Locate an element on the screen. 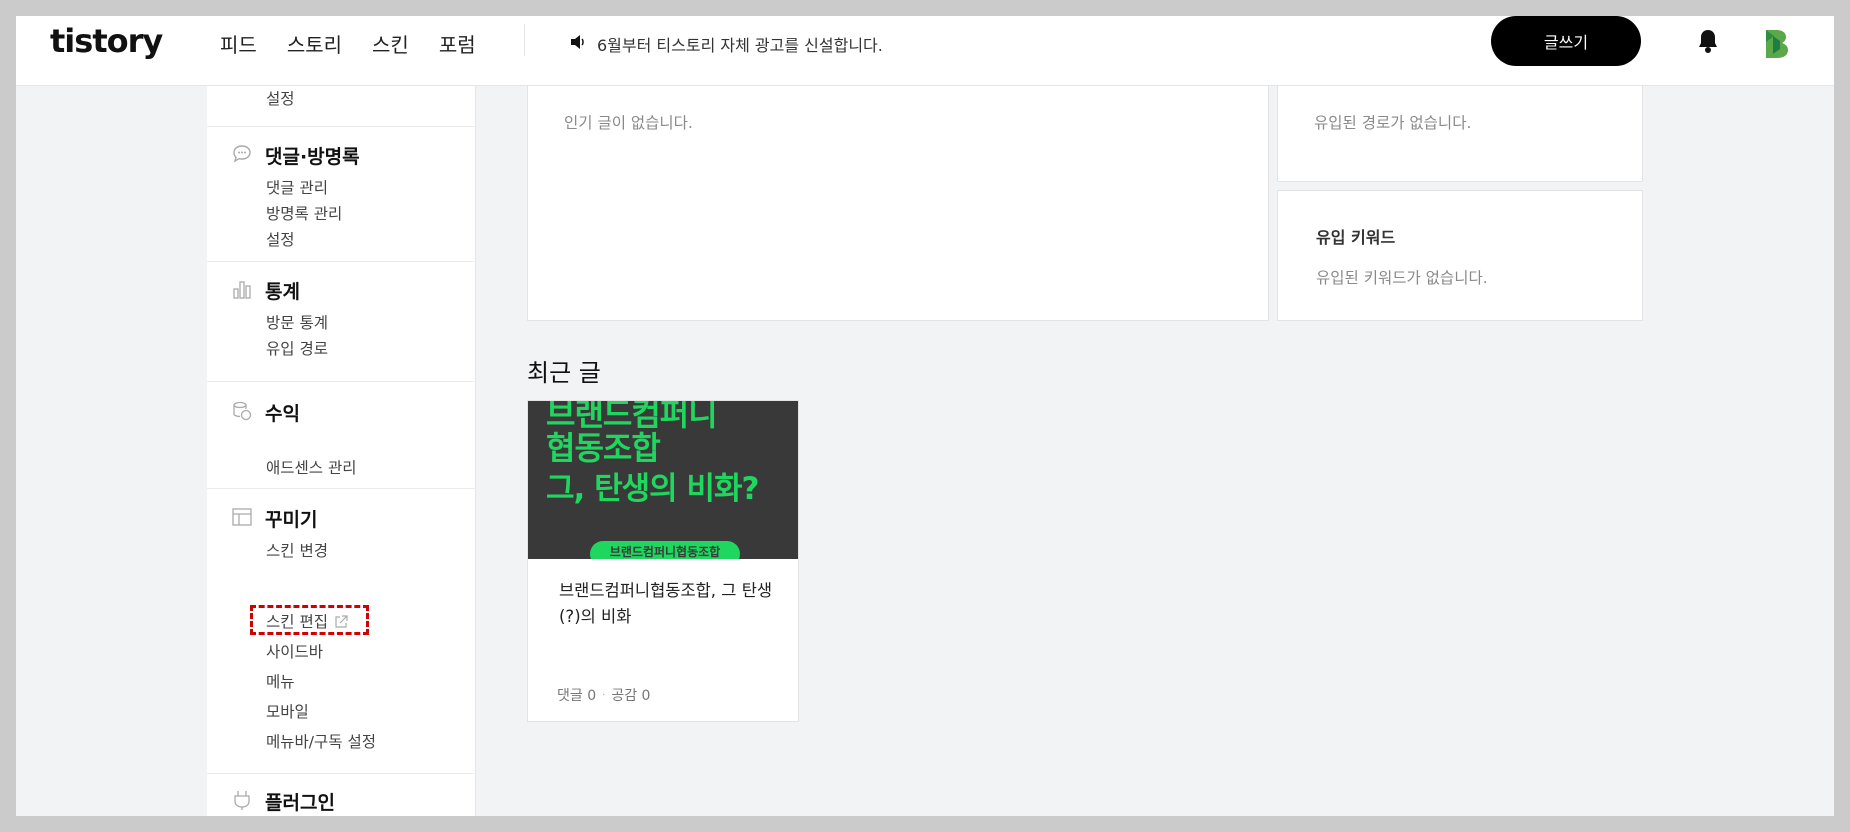 Image resolution: width=1850 pixels, height=832 pixels. sidebar-title-comments: 댓글·방명록 is located at coordinates (312, 157).